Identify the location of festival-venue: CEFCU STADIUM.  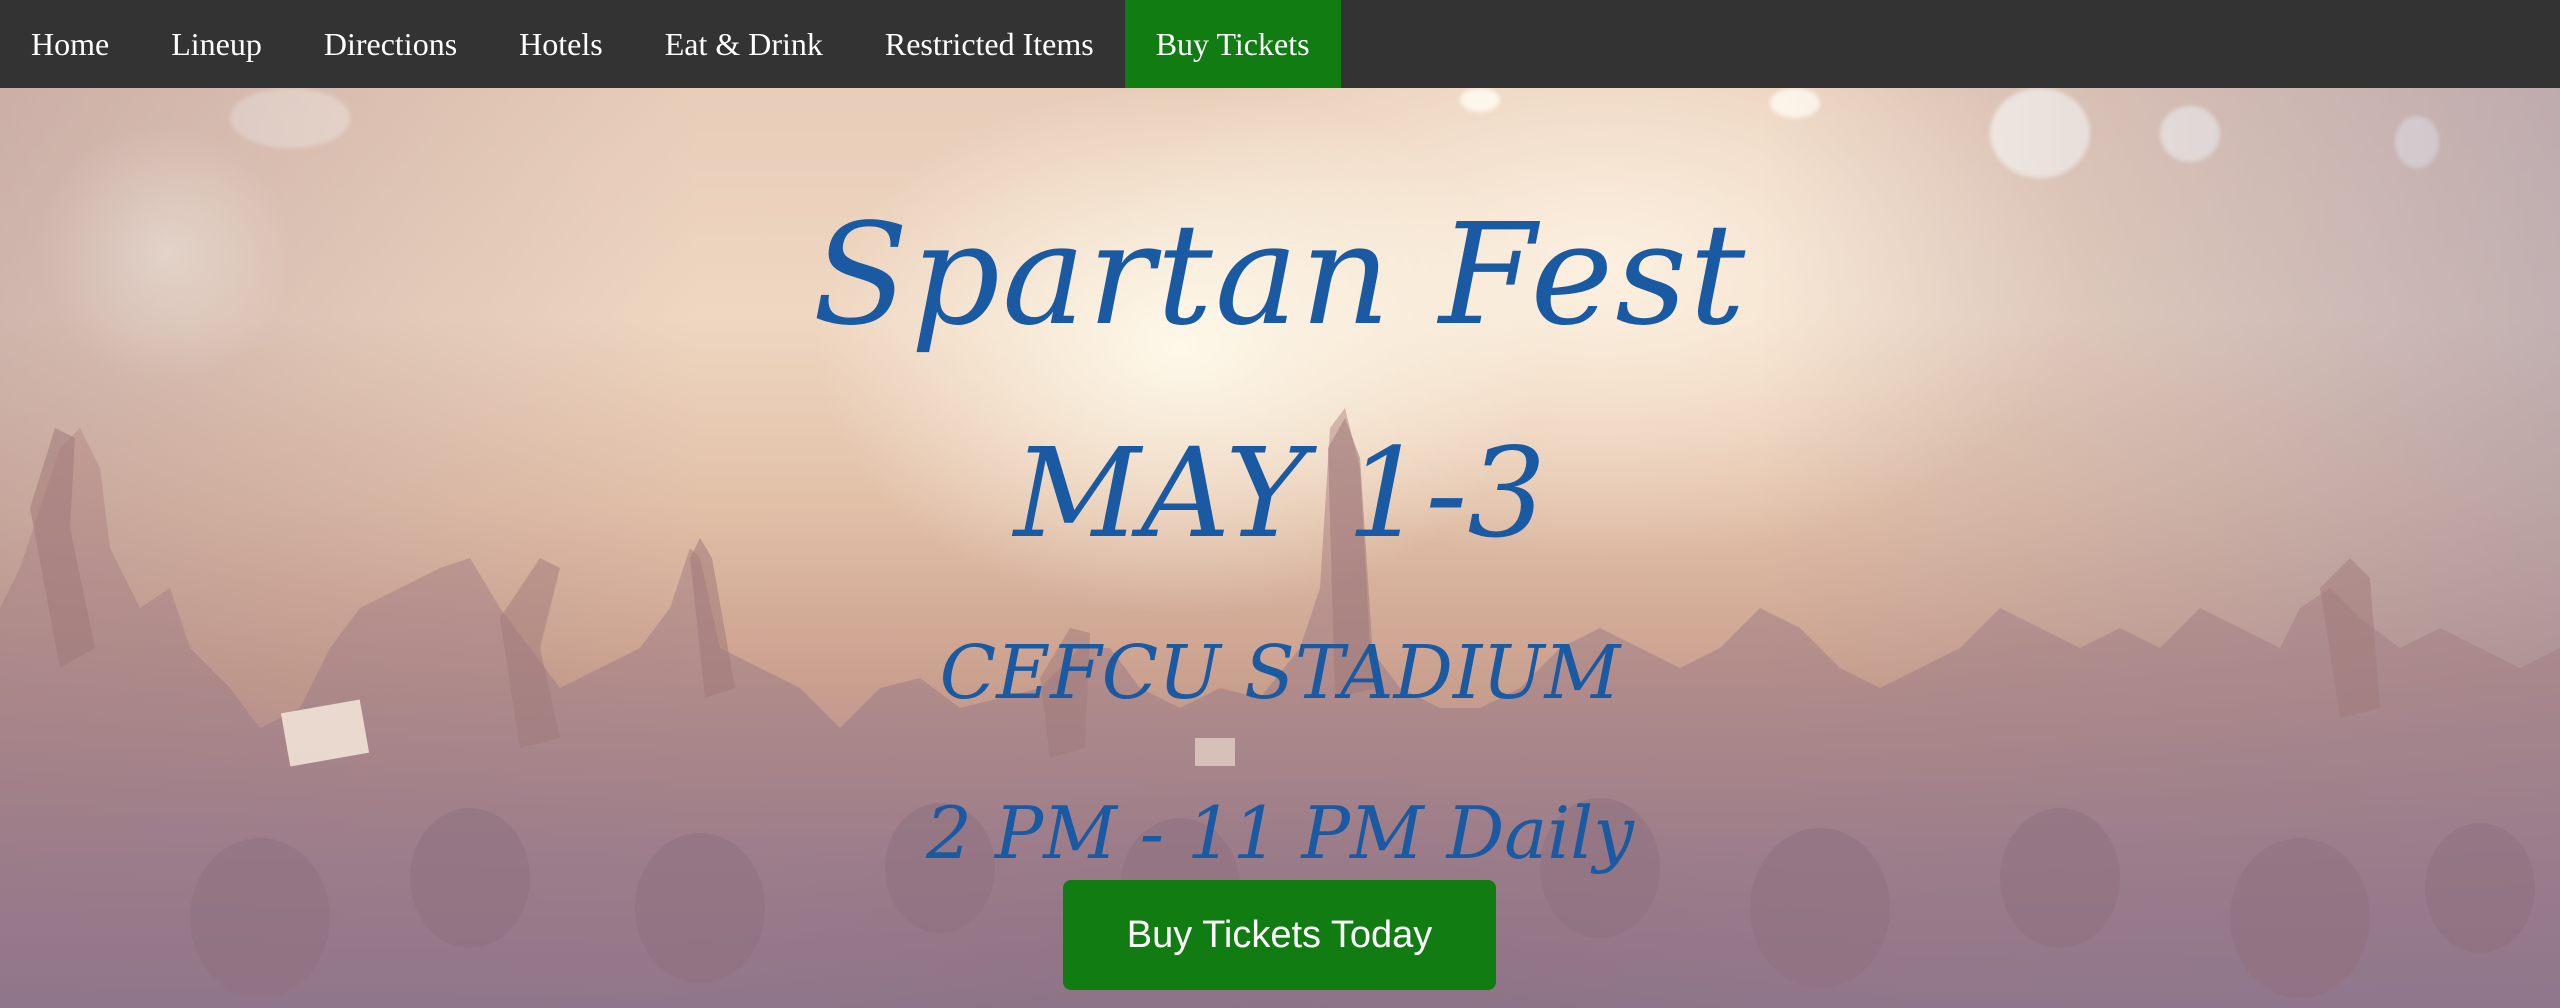
(1280, 673).